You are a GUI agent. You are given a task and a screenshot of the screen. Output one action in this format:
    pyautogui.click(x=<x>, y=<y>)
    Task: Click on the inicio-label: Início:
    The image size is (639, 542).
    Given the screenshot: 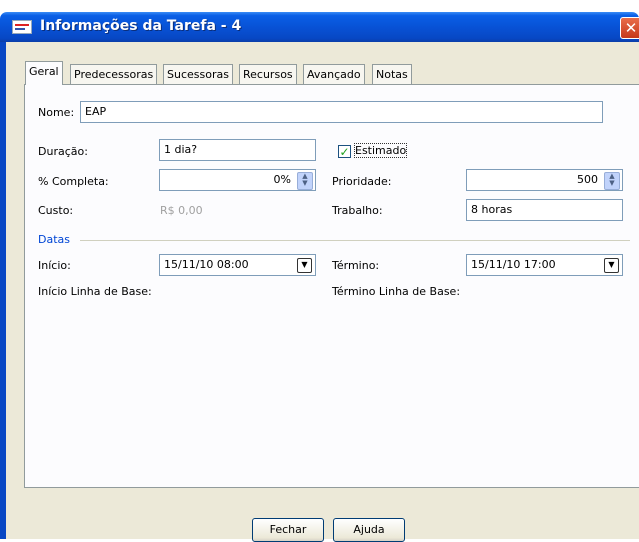 What is the action you would take?
    pyautogui.click(x=54, y=265)
    